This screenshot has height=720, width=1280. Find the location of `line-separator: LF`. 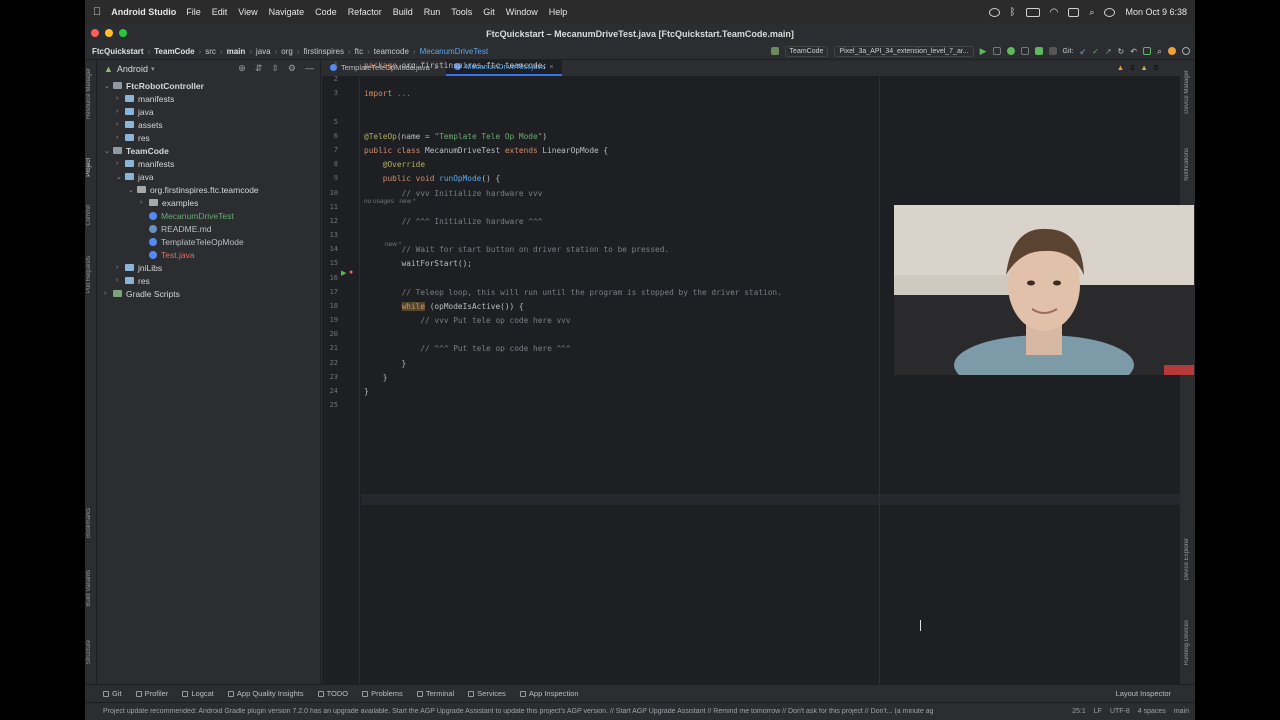

line-separator: LF is located at coordinates (1098, 711).